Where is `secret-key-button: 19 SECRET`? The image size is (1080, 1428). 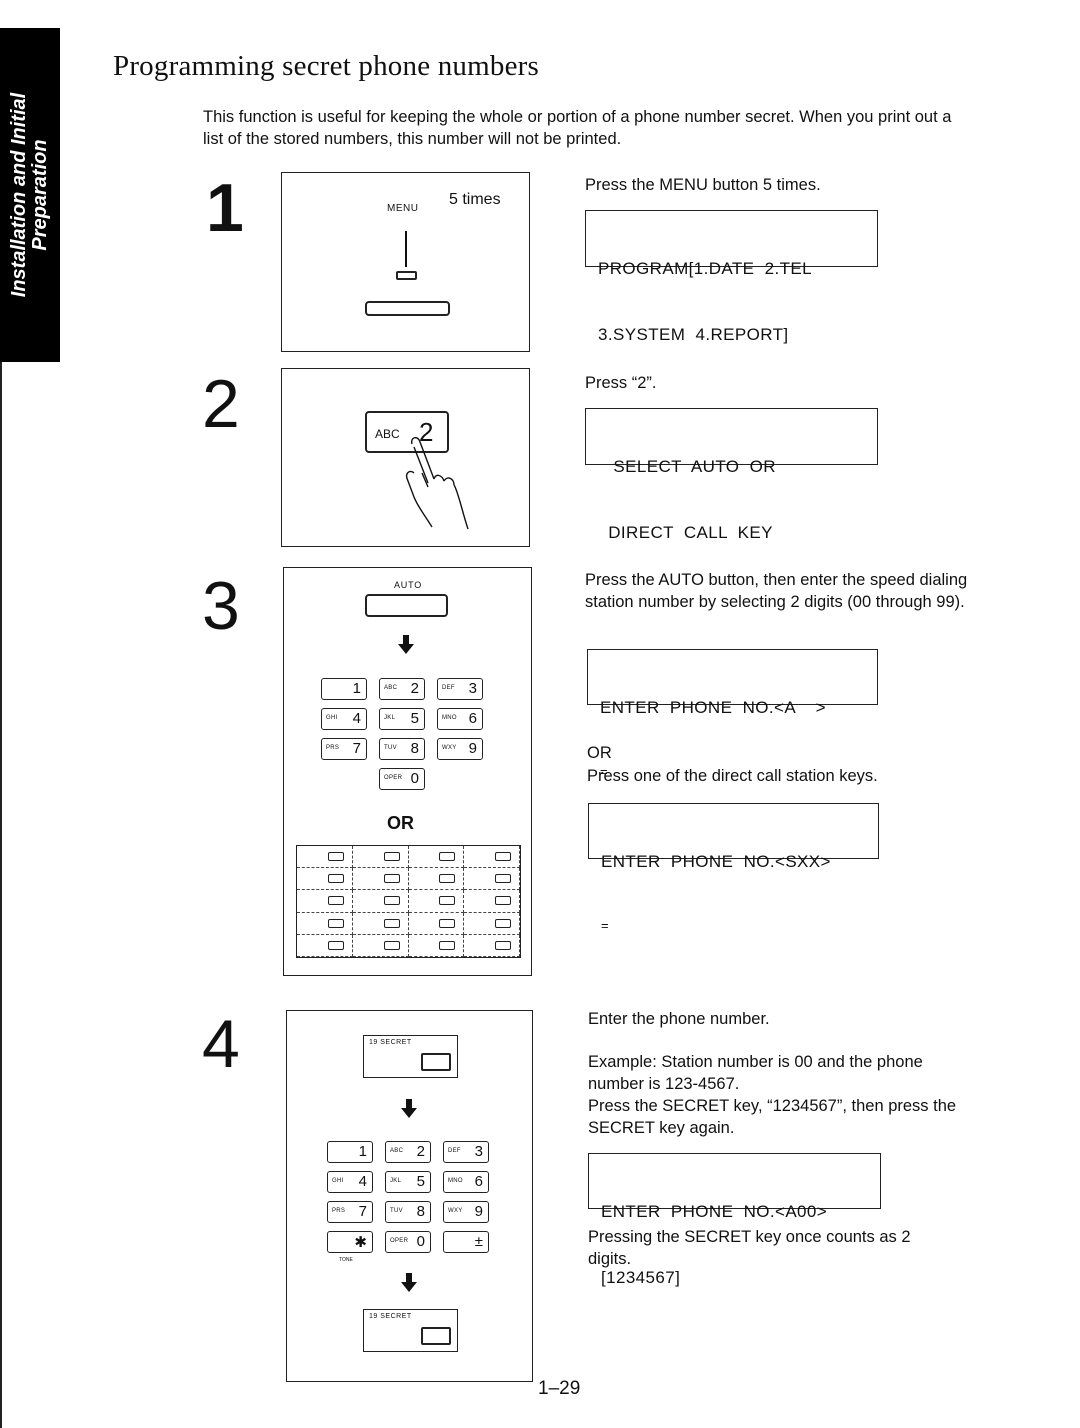 secret-key-button: 19 SECRET is located at coordinates (410, 1056).